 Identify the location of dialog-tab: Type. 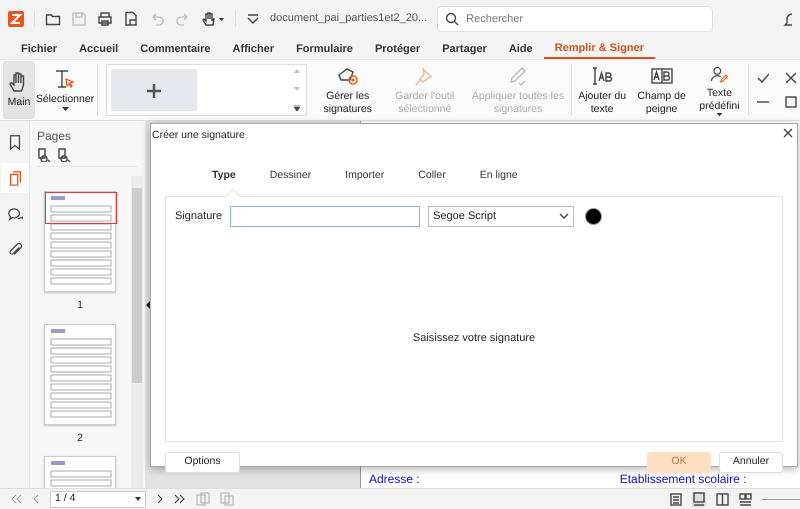
(224, 176).